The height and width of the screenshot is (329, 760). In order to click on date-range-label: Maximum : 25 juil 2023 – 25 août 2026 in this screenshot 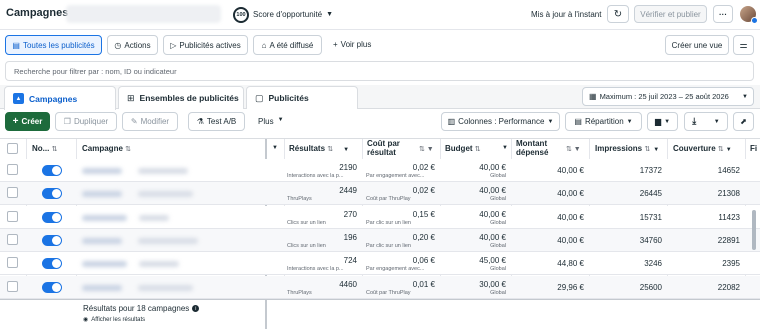, I will do `click(664, 96)`.